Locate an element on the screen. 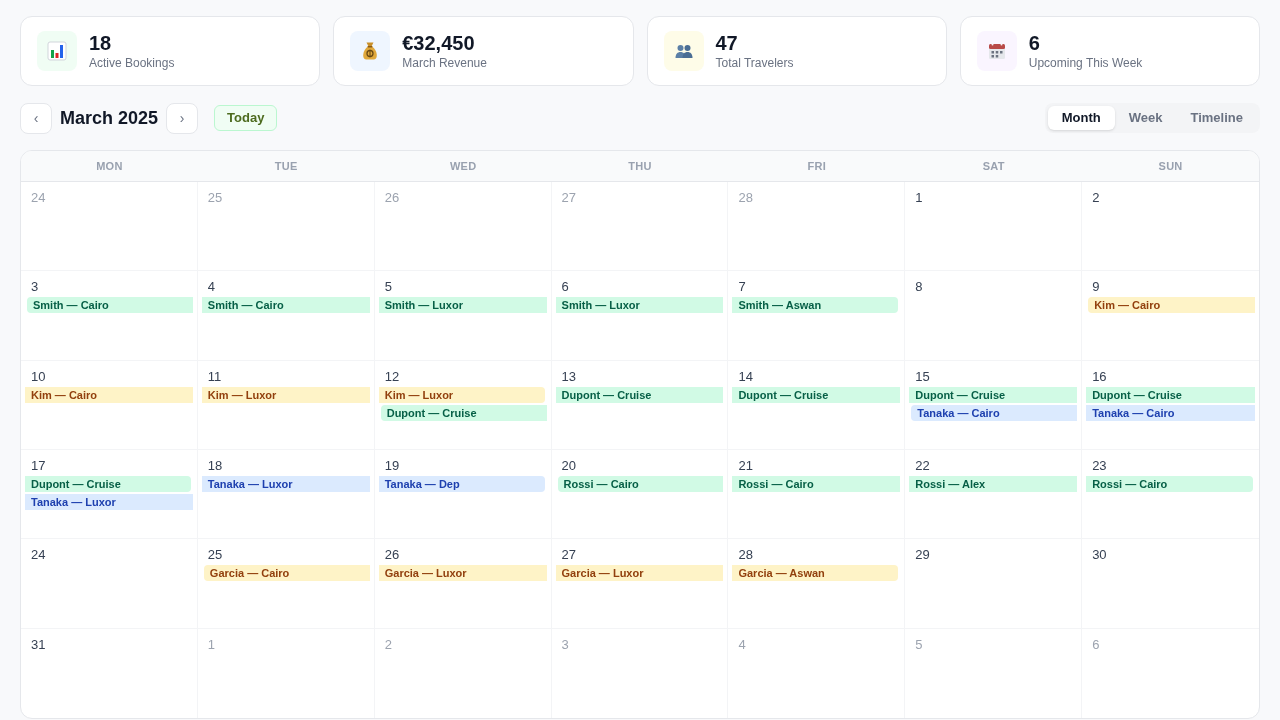  day-number: 7 is located at coordinates (742, 287).